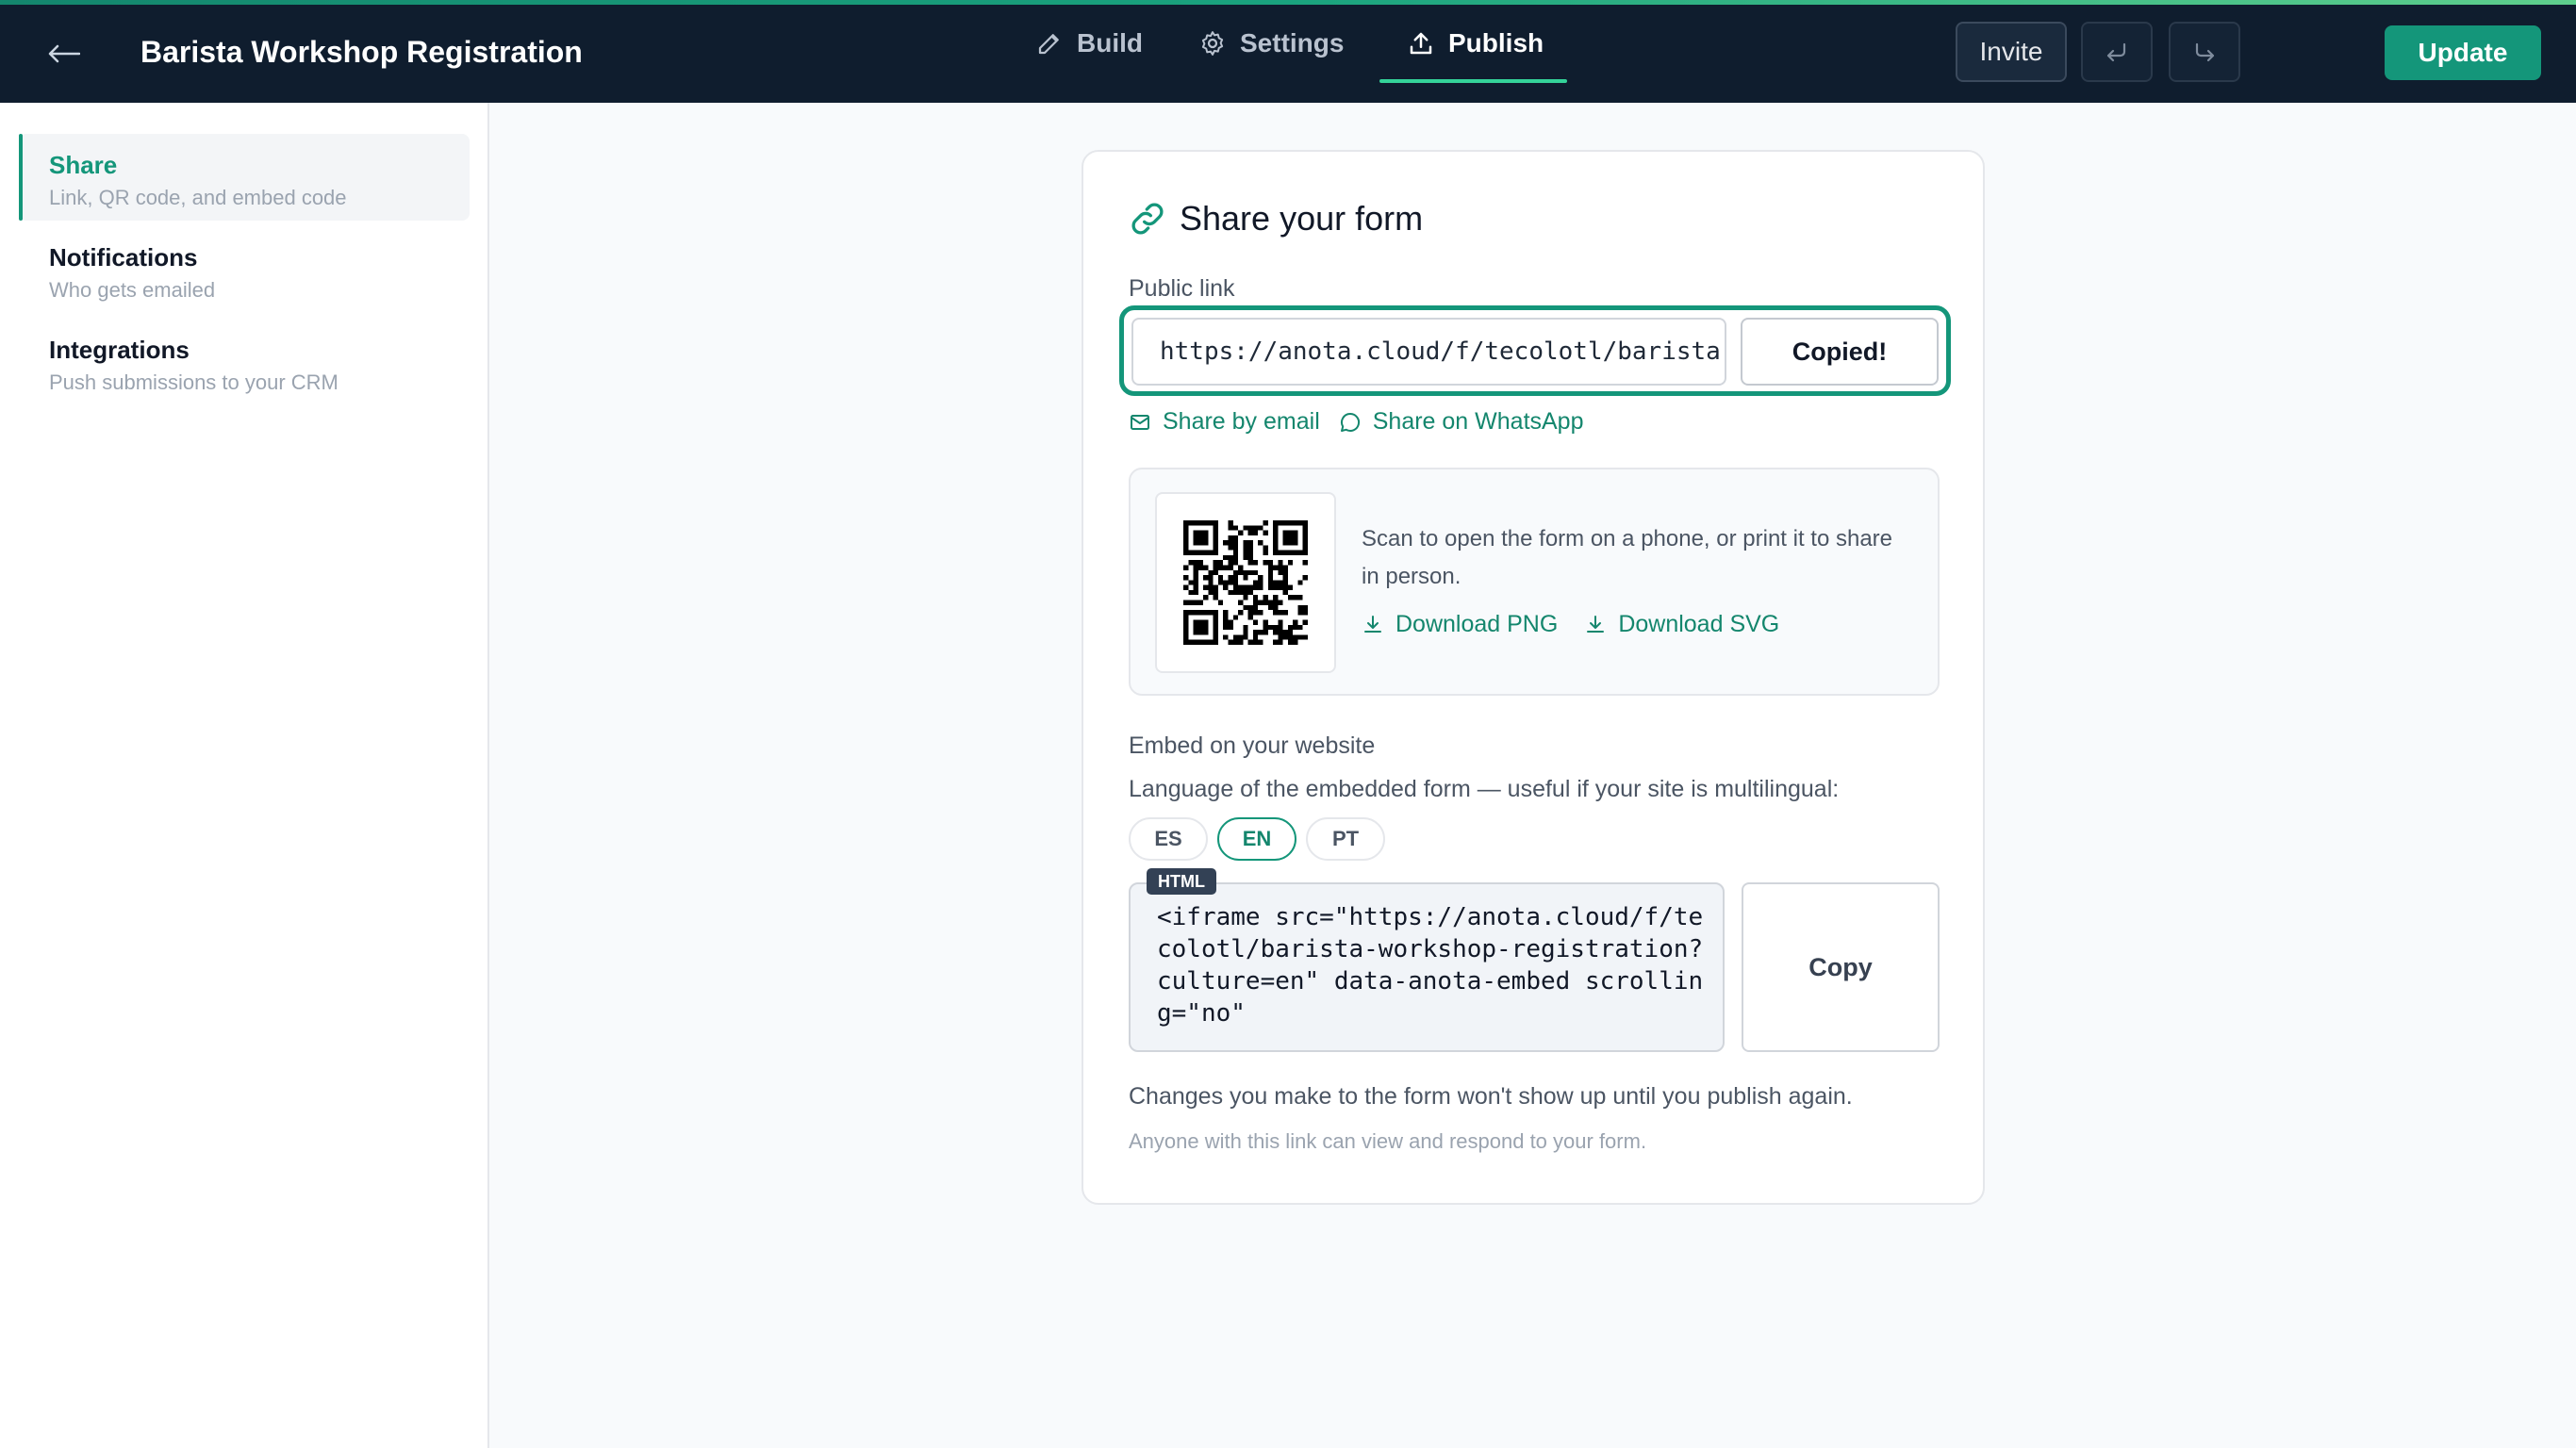  I want to click on gear-icon, so click(1212, 43).